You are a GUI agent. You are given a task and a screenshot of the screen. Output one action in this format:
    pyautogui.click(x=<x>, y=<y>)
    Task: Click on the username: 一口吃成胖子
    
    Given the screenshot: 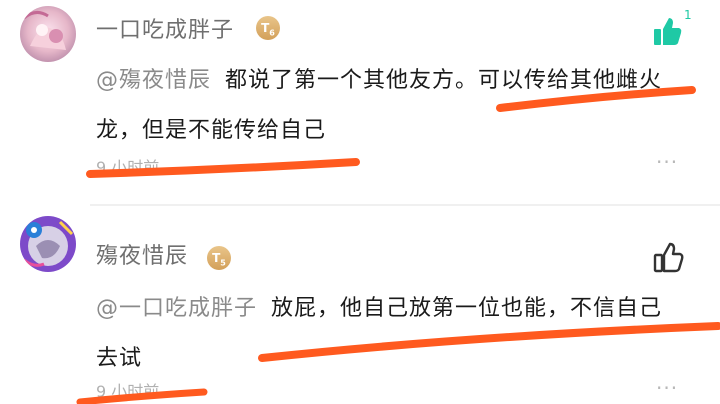 What is the action you would take?
    pyautogui.click(x=165, y=28)
    